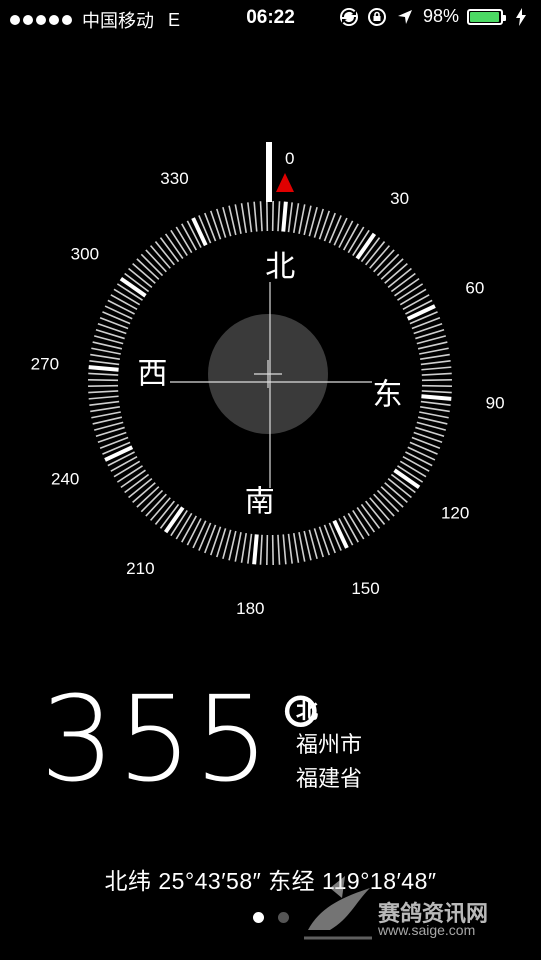 The height and width of the screenshot is (960, 541). Describe the element at coordinates (486, 16) in the screenshot. I see `battery-icon` at that location.